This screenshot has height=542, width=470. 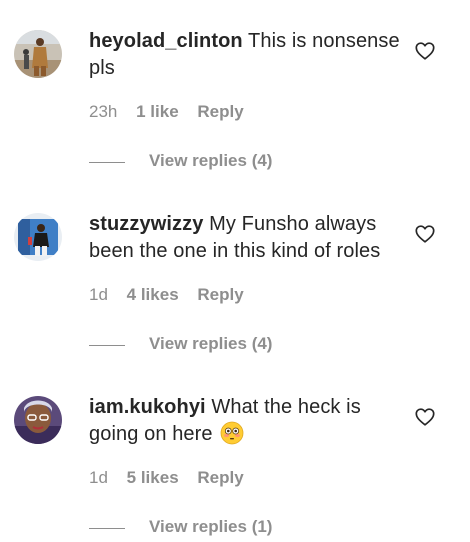 I want to click on comment-likes: 5 likes, so click(x=153, y=478).